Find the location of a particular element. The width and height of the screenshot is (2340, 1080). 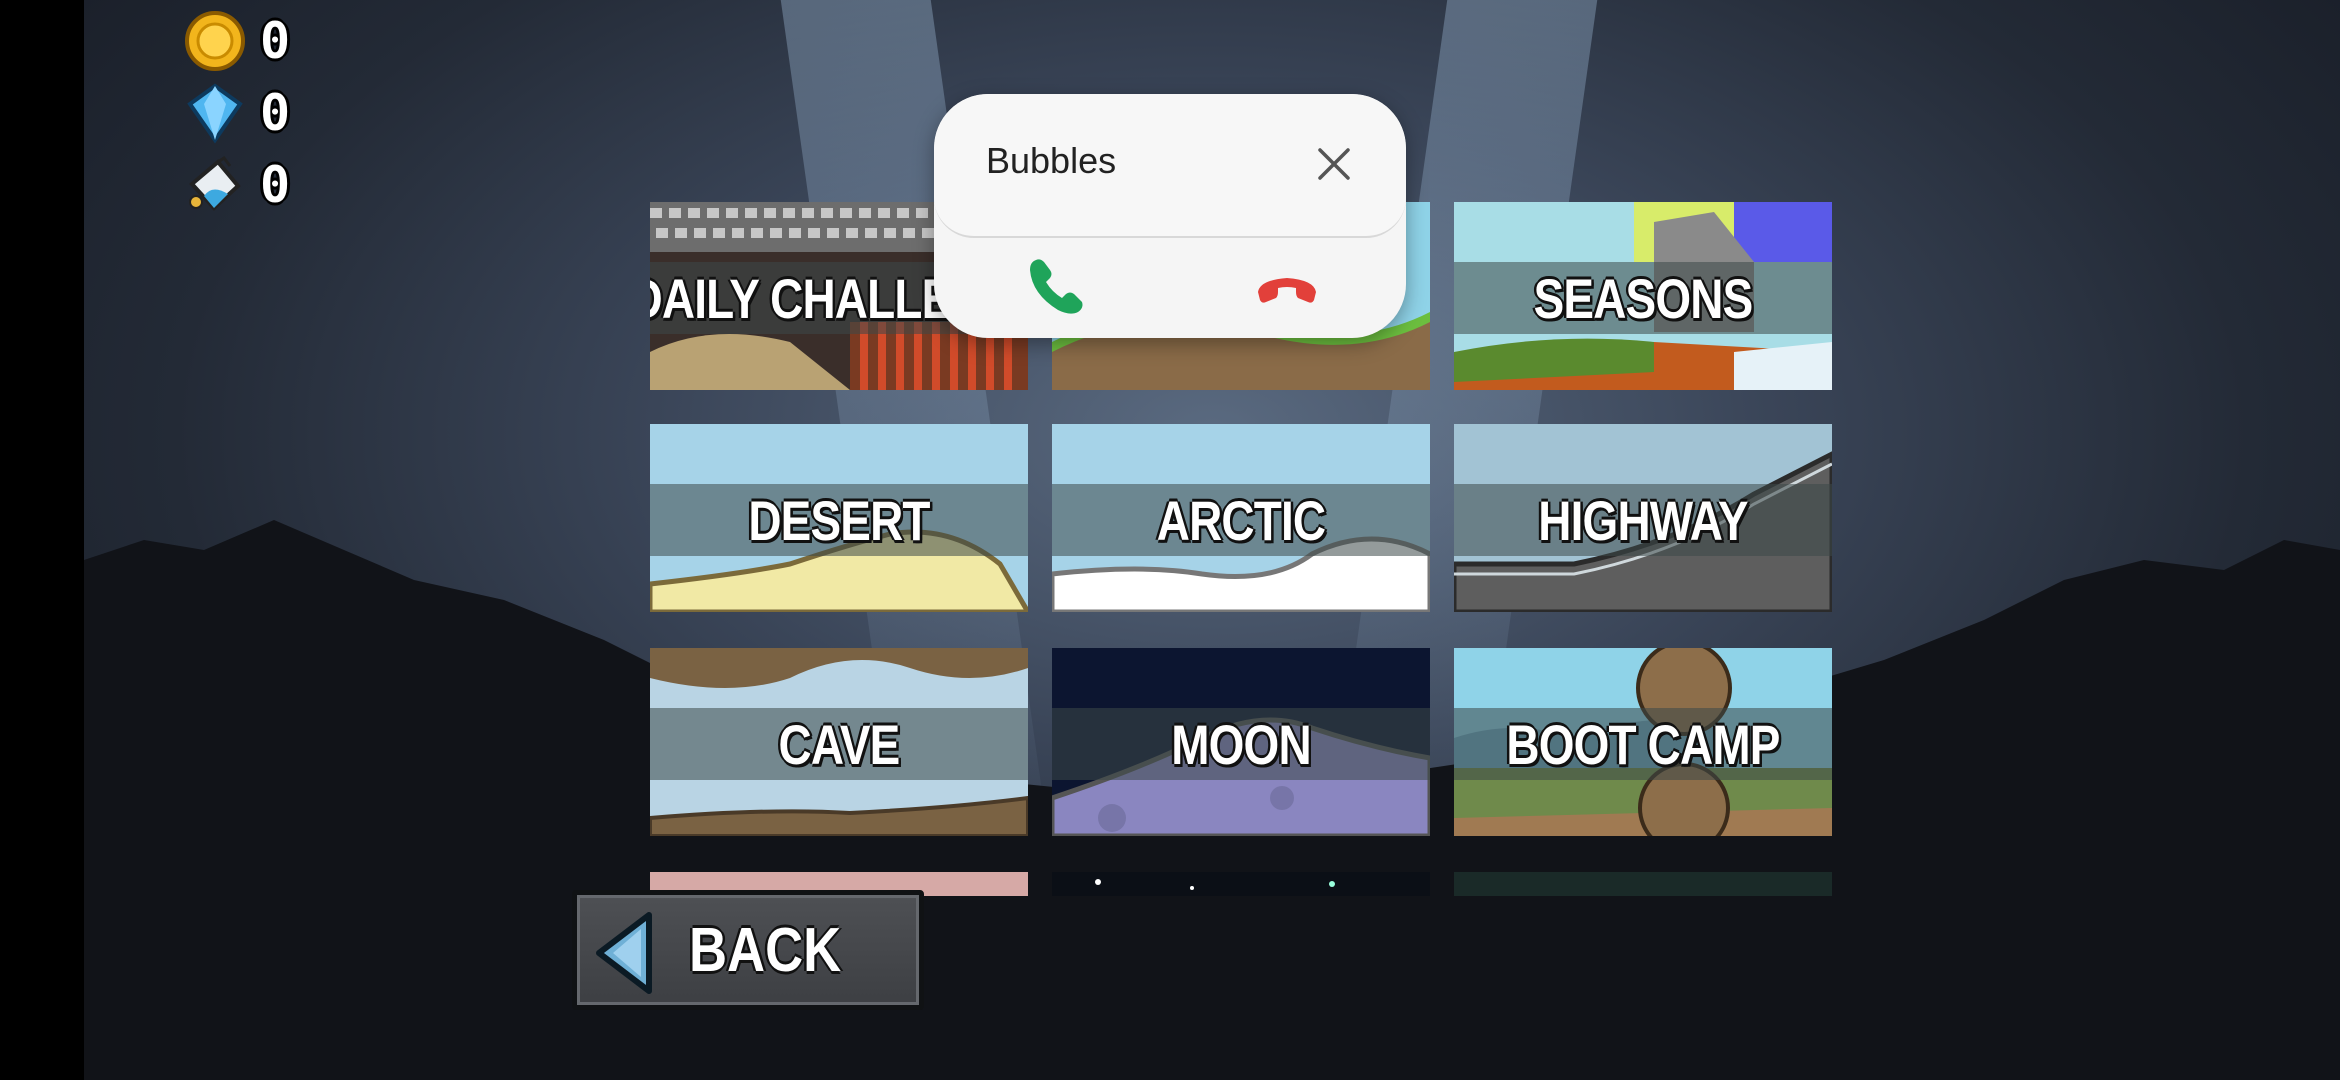

level-tile-bootcamp: BOOT CAMP is located at coordinates (1643, 742).